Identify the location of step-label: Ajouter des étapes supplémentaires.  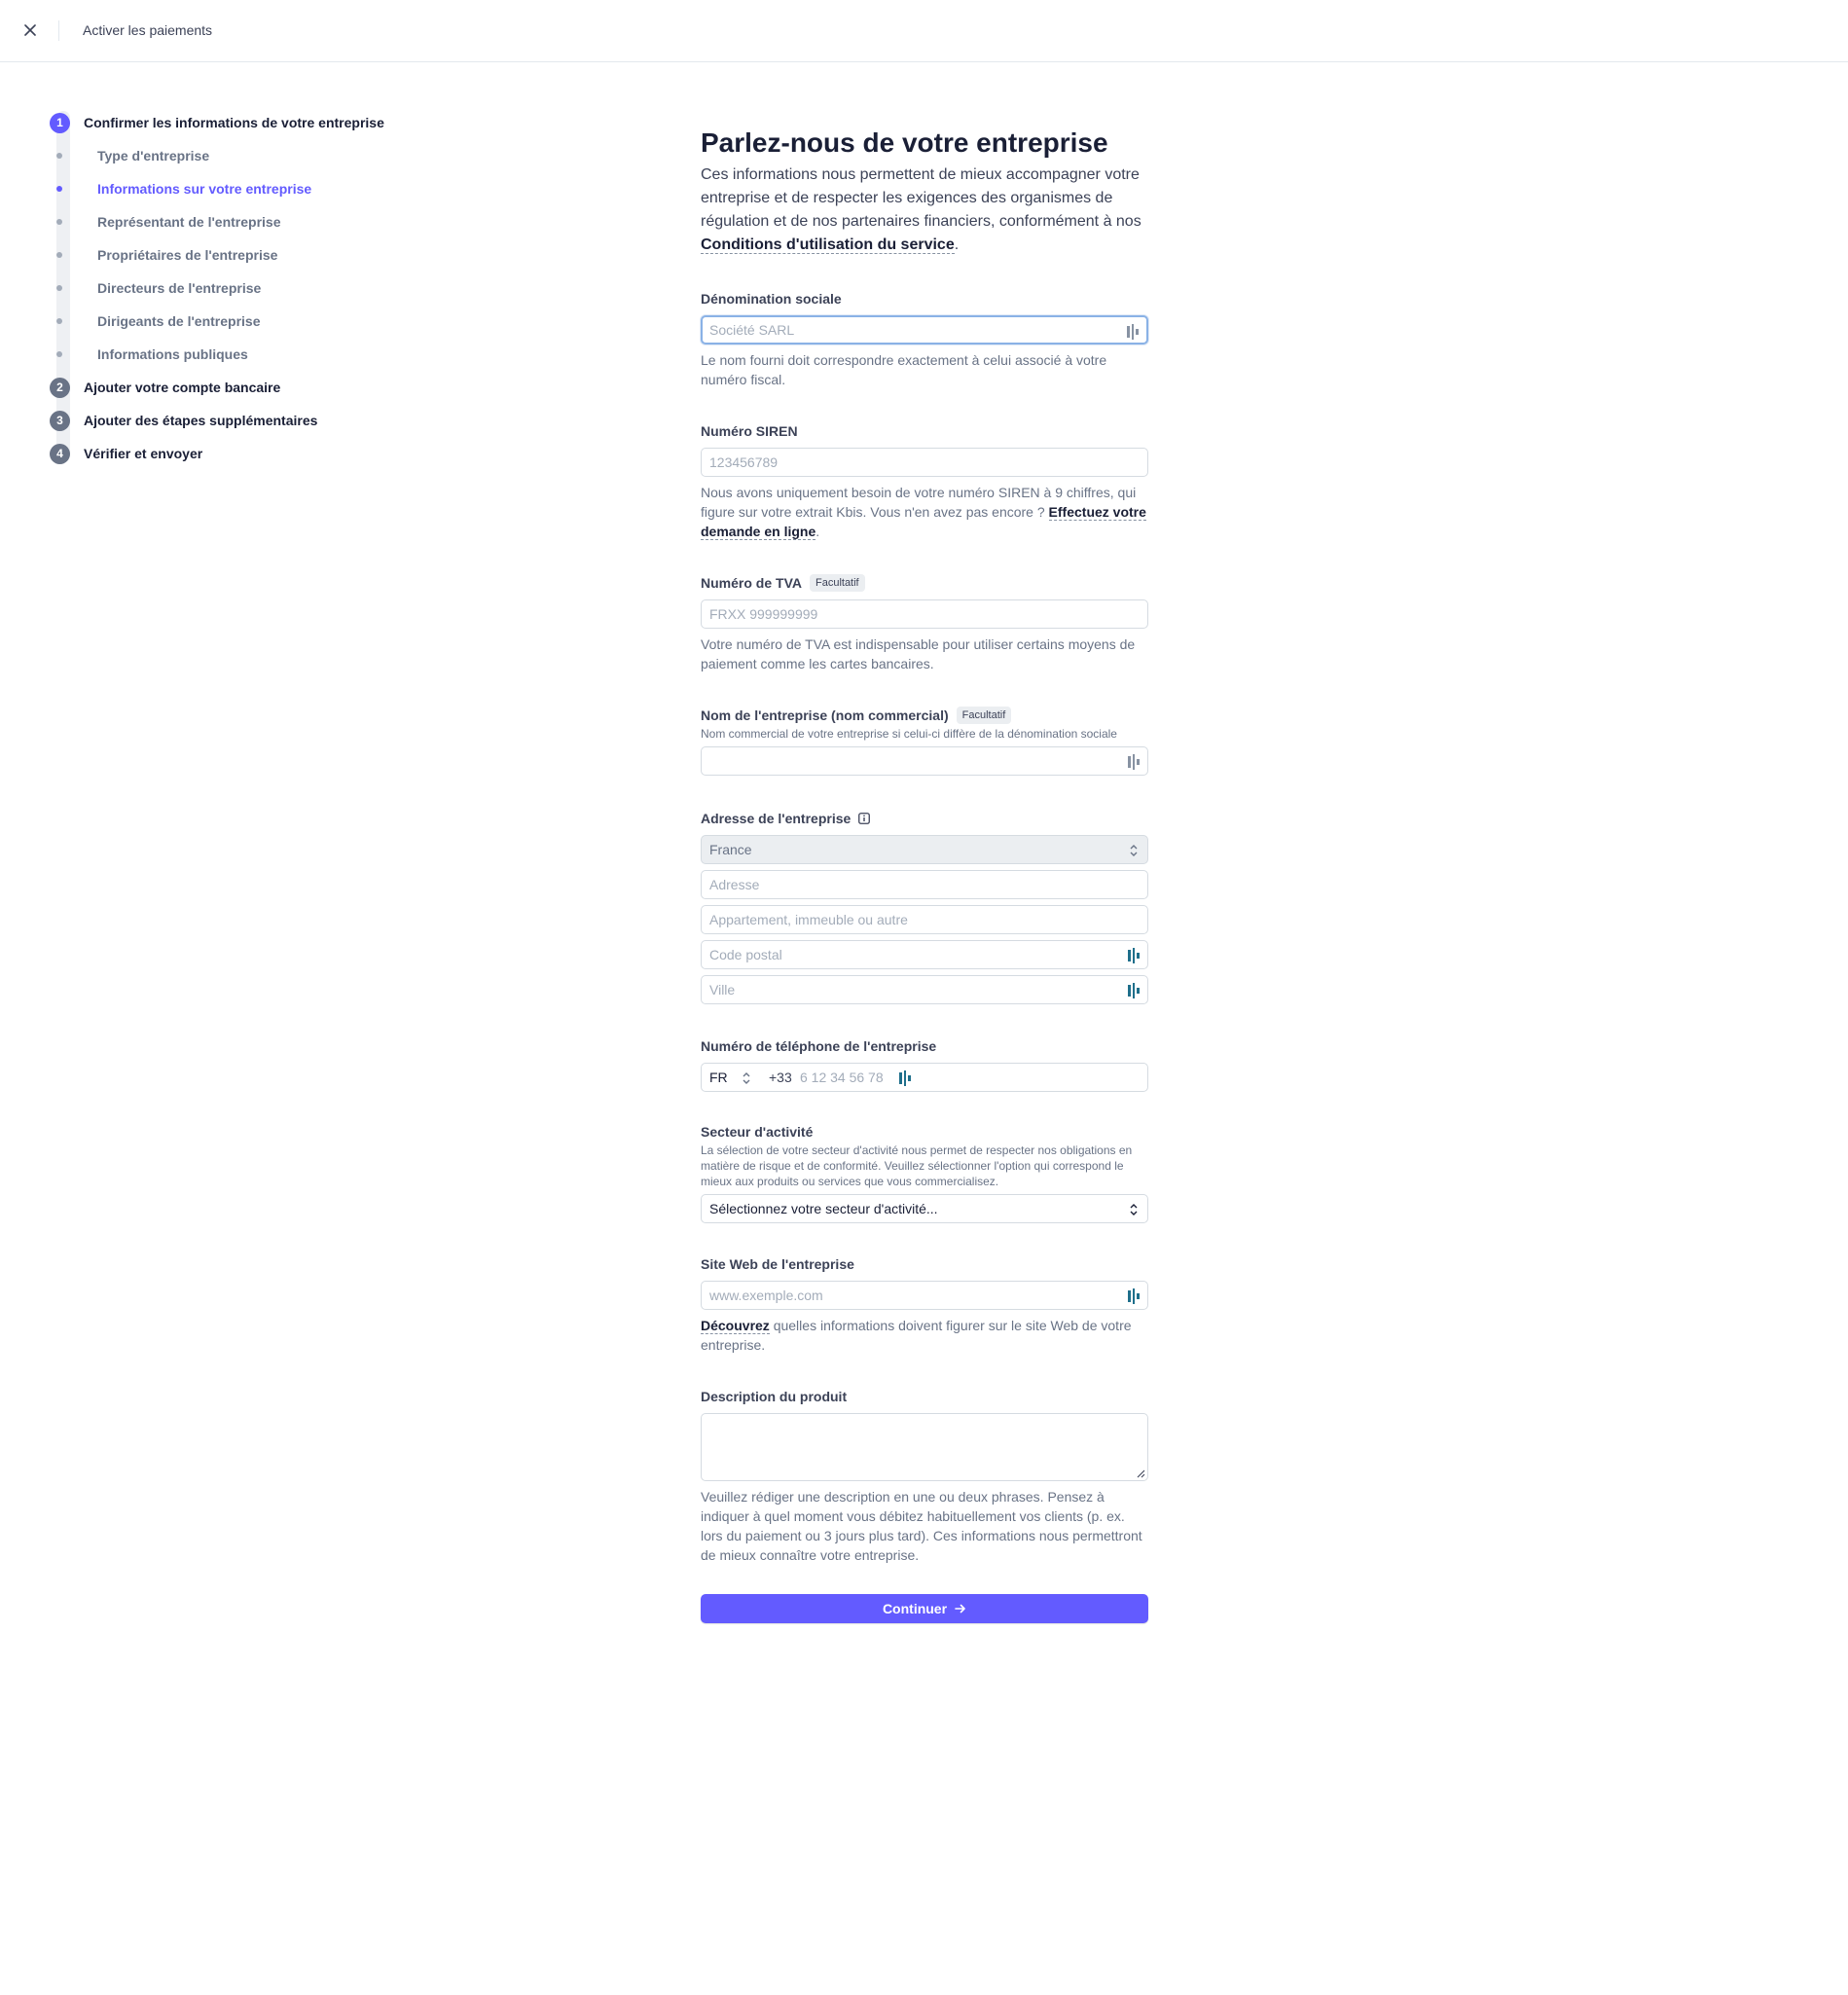
(201, 420).